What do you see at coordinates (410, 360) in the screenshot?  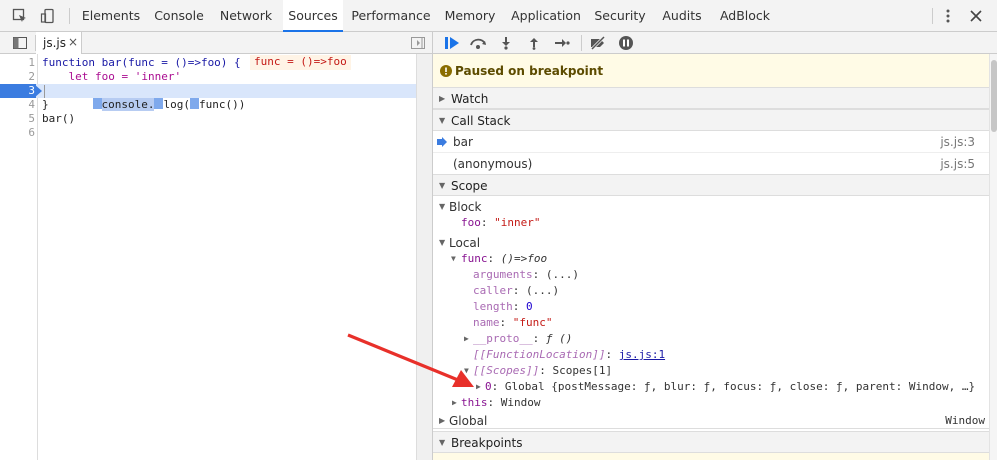 I see `annotation-arrow` at bounding box center [410, 360].